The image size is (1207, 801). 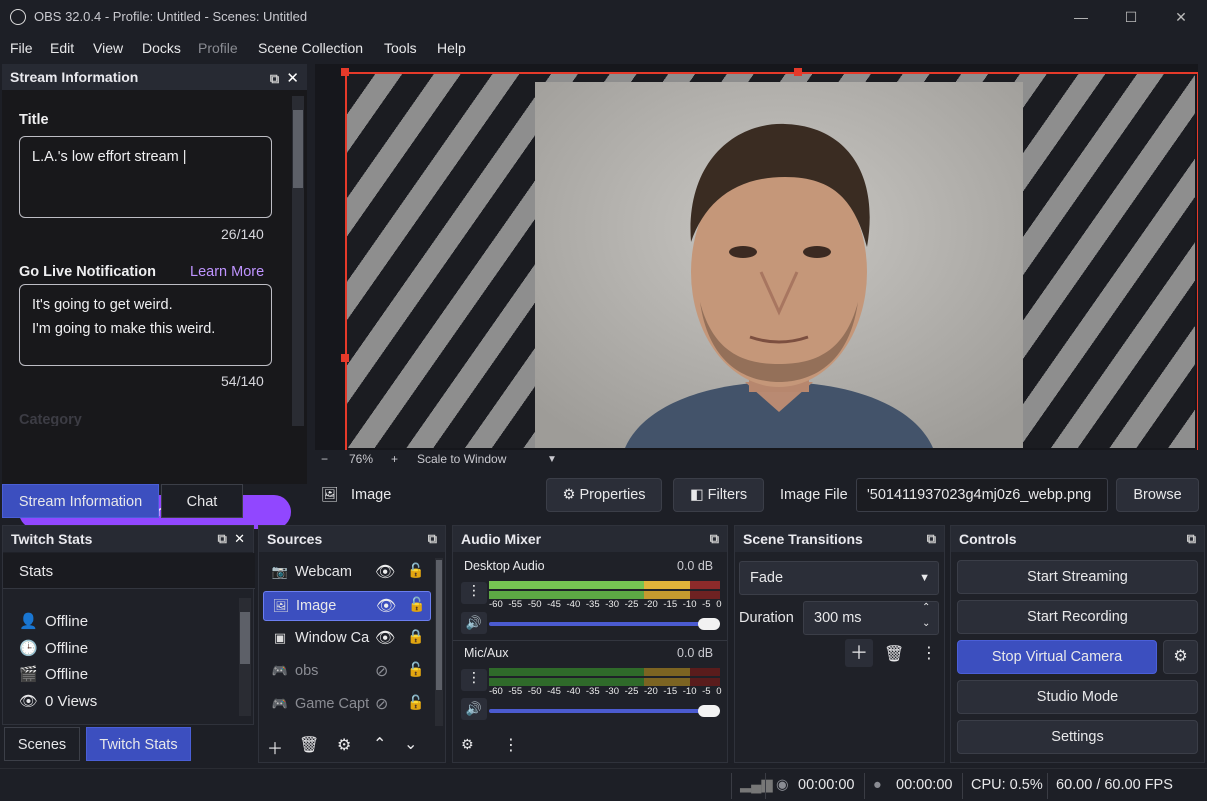 What do you see at coordinates (461, 459) in the screenshot?
I see `scale-mode: Scale to Window` at bounding box center [461, 459].